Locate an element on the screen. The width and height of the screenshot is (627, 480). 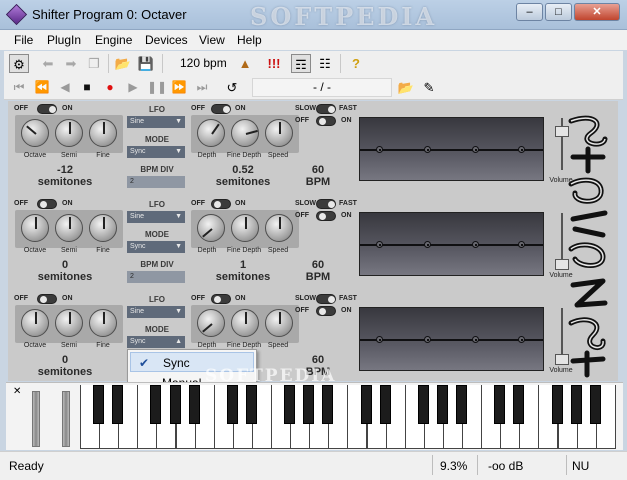
stop-icon: ■ is located at coordinates (87, 87).